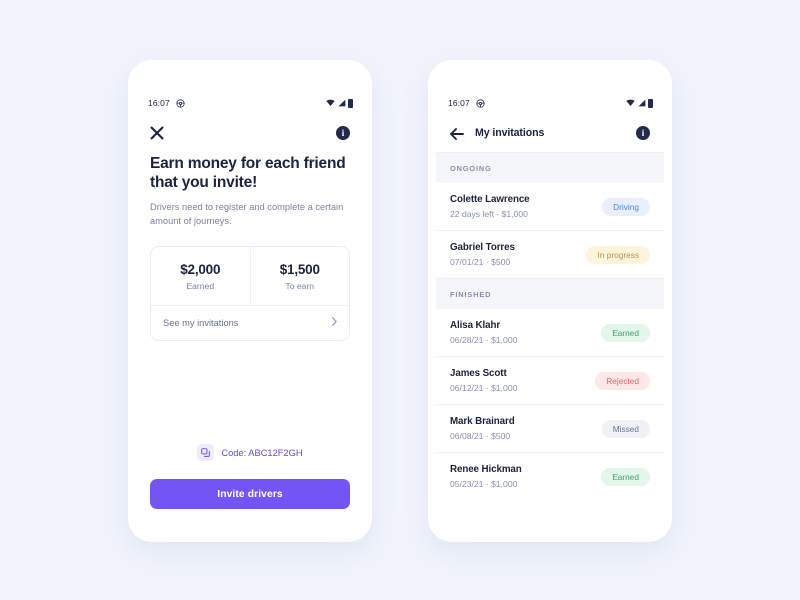 This screenshot has width=800, height=600. I want to click on see-invitations-label: See my invitations, so click(201, 323).